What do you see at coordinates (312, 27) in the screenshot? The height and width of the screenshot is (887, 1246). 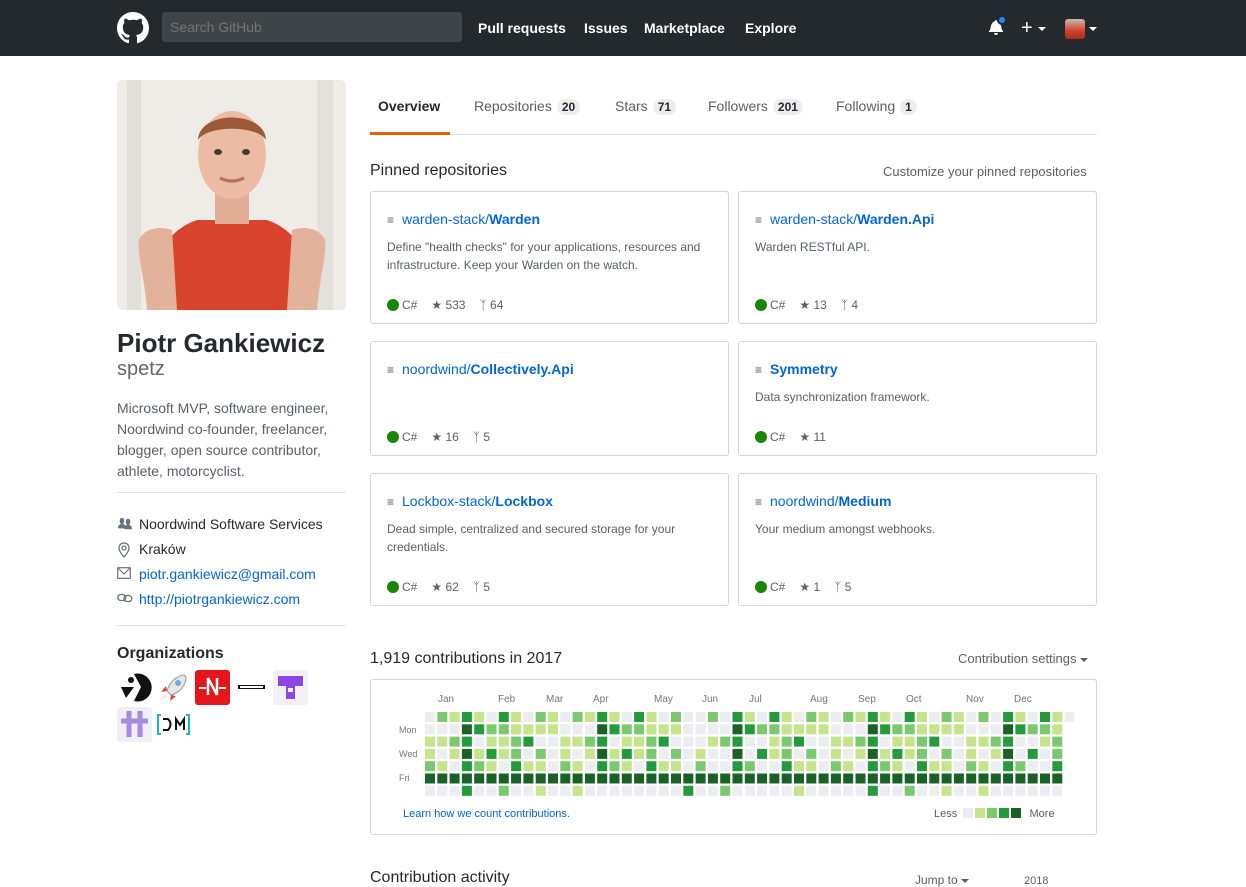 I see `search-input` at bounding box center [312, 27].